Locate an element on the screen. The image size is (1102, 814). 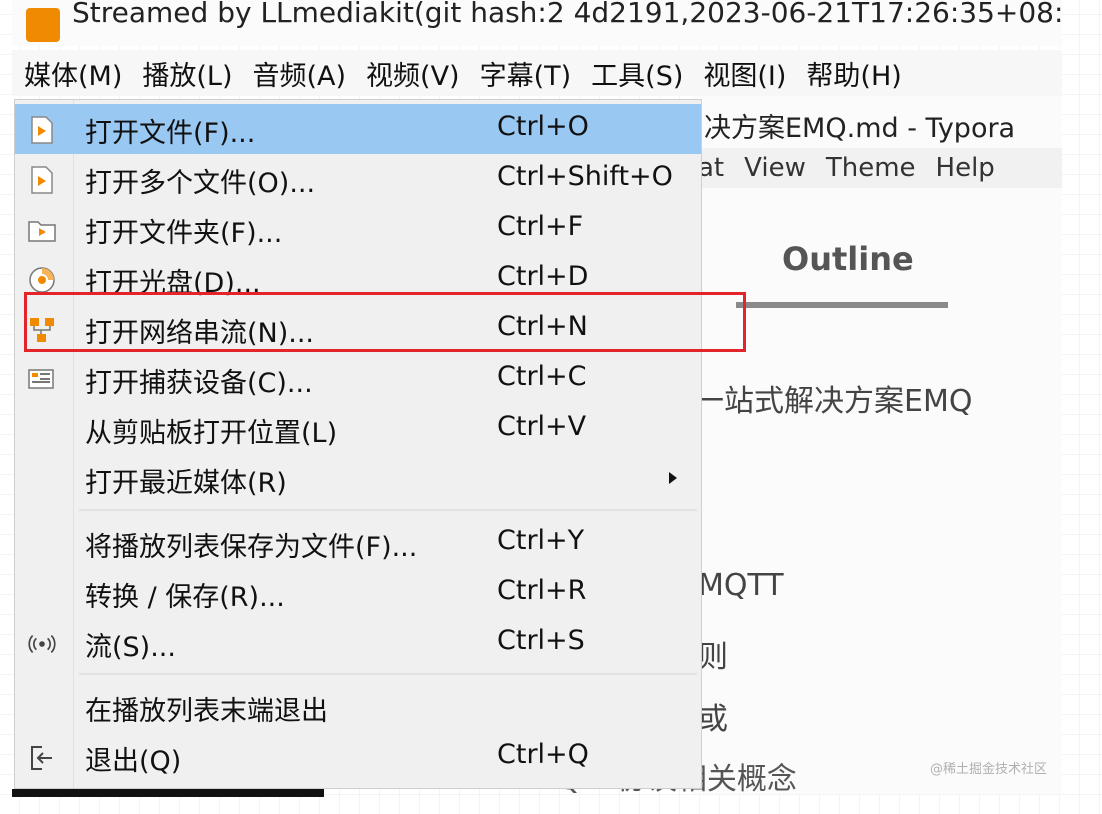
menu-item-shortcut: Ctrl+Q is located at coordinates (543, 754).